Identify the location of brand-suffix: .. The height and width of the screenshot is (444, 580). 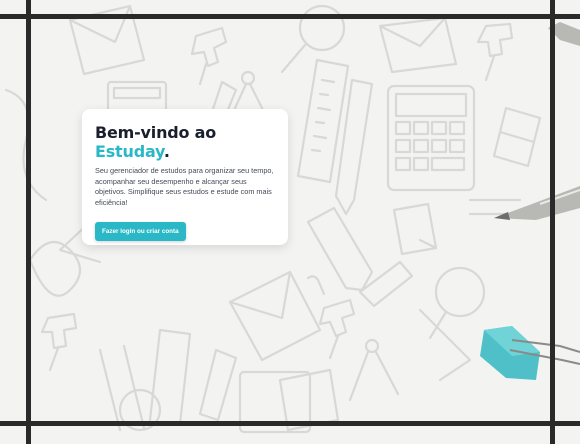
(166, 151).